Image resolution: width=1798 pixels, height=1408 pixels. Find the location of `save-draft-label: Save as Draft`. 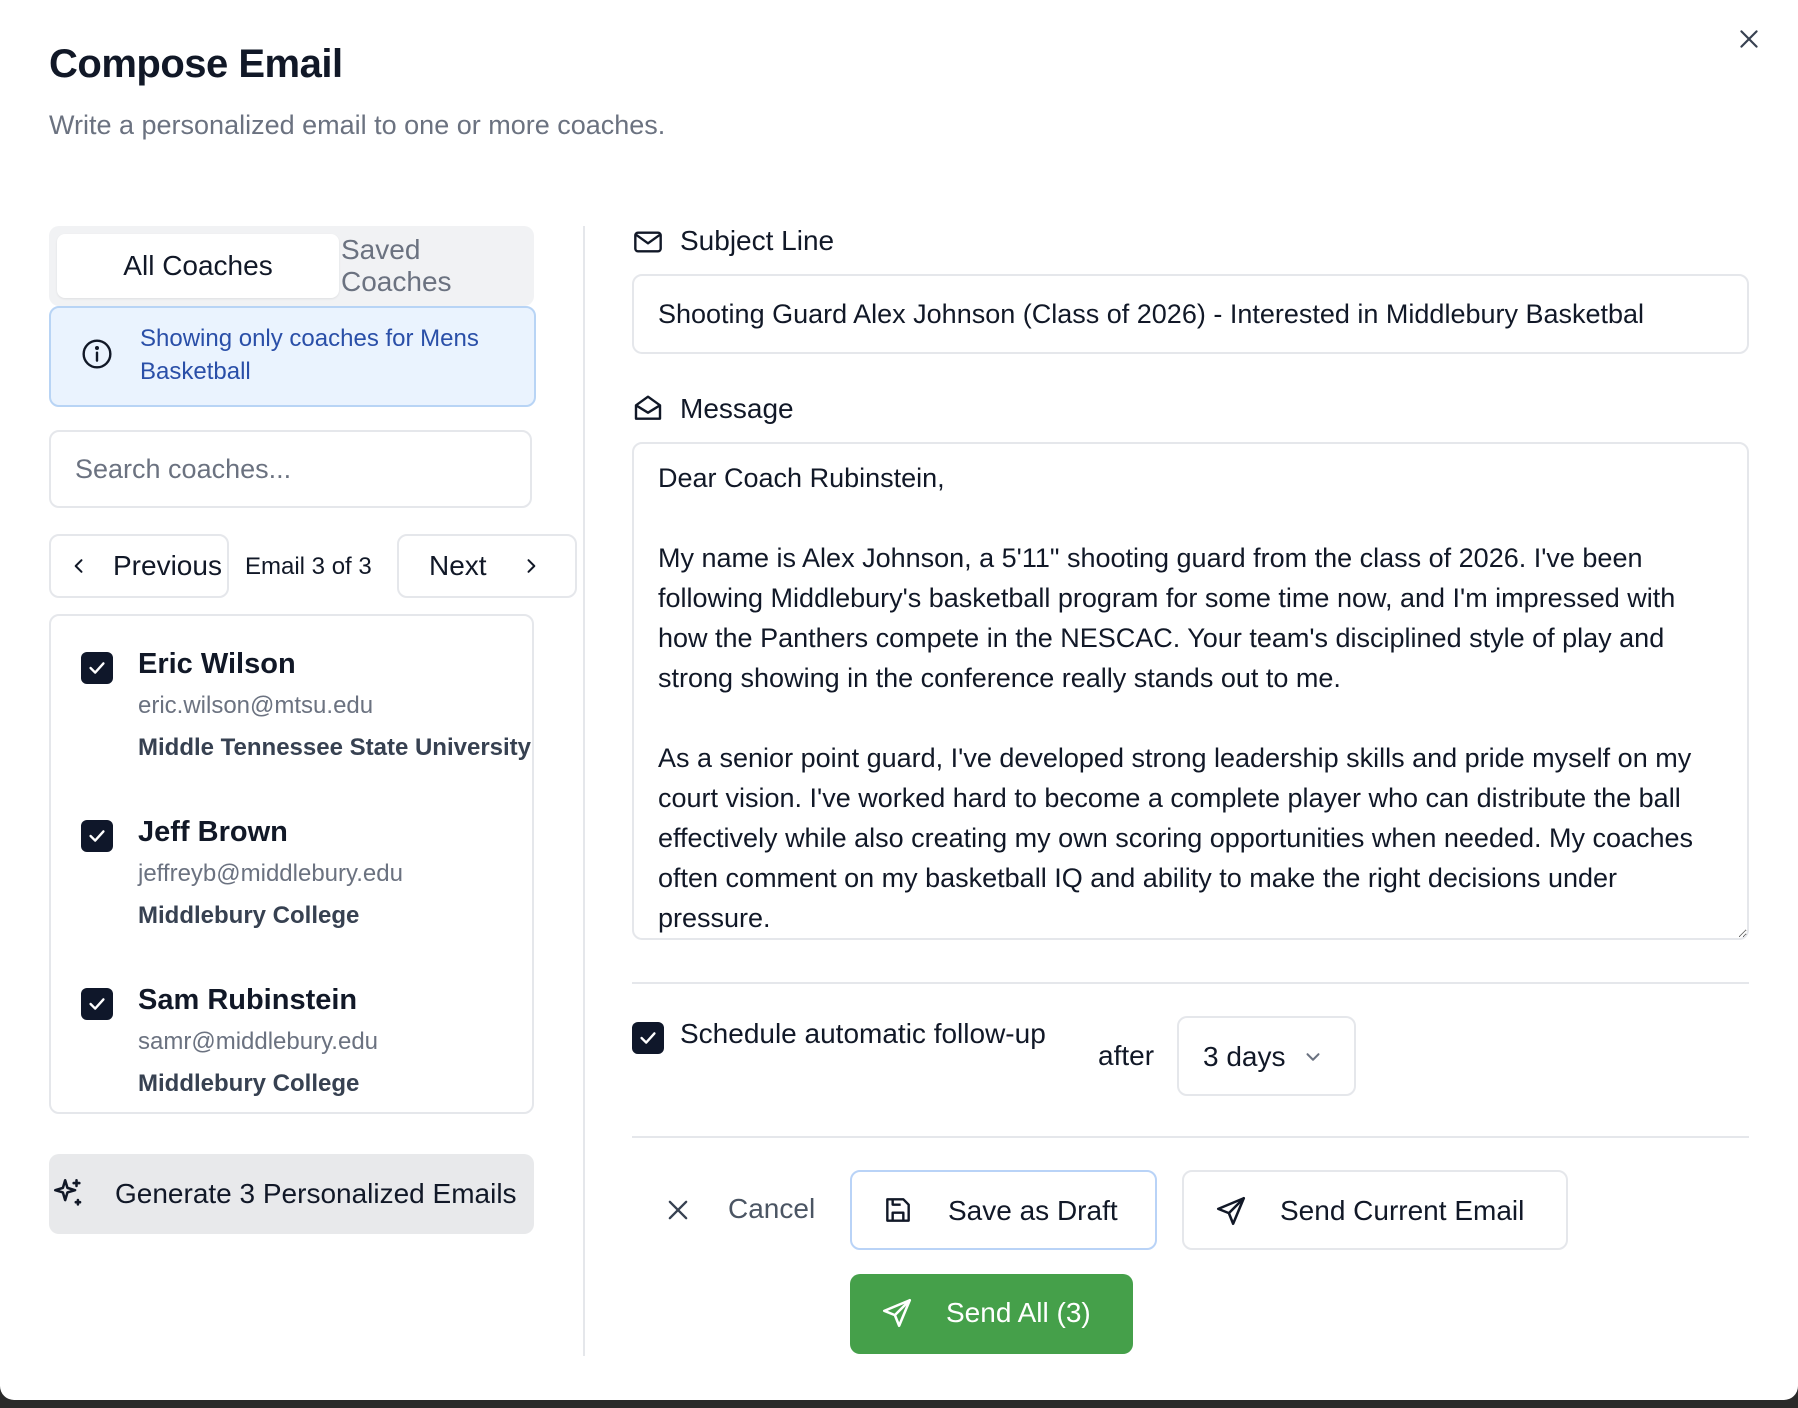

save-draft-label: Save as Draft is located at coordinates (1033, 1210).